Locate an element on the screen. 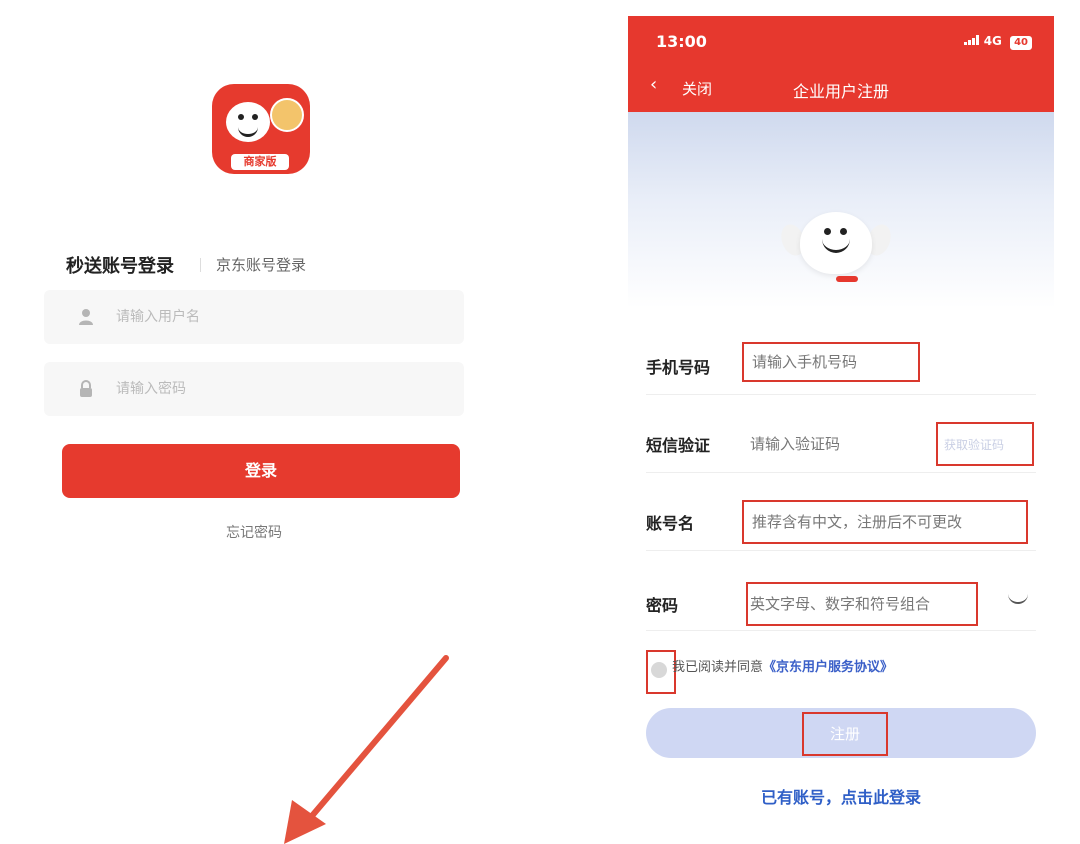  logo-coin-icon is located at coordinates (287, 115).